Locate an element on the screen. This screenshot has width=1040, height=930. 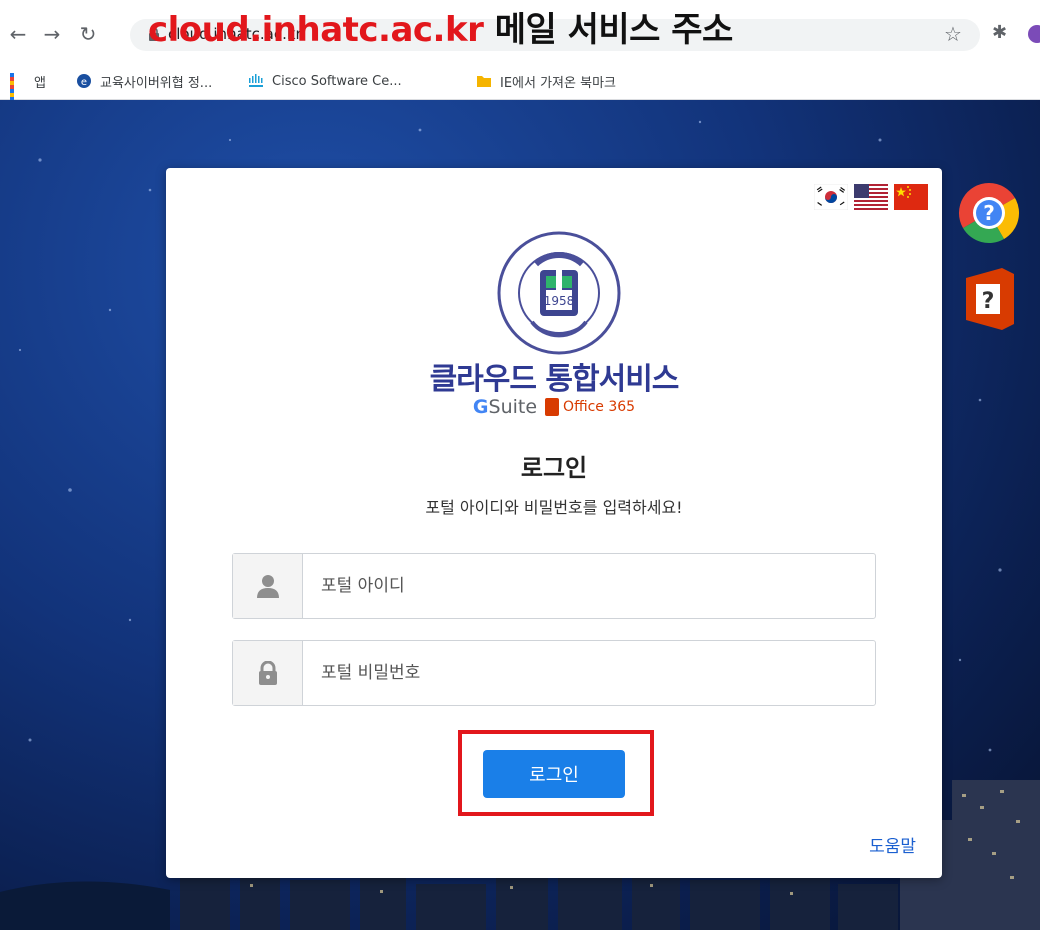
bookmark-apps: 앱 is located at coordinates (28, 90).